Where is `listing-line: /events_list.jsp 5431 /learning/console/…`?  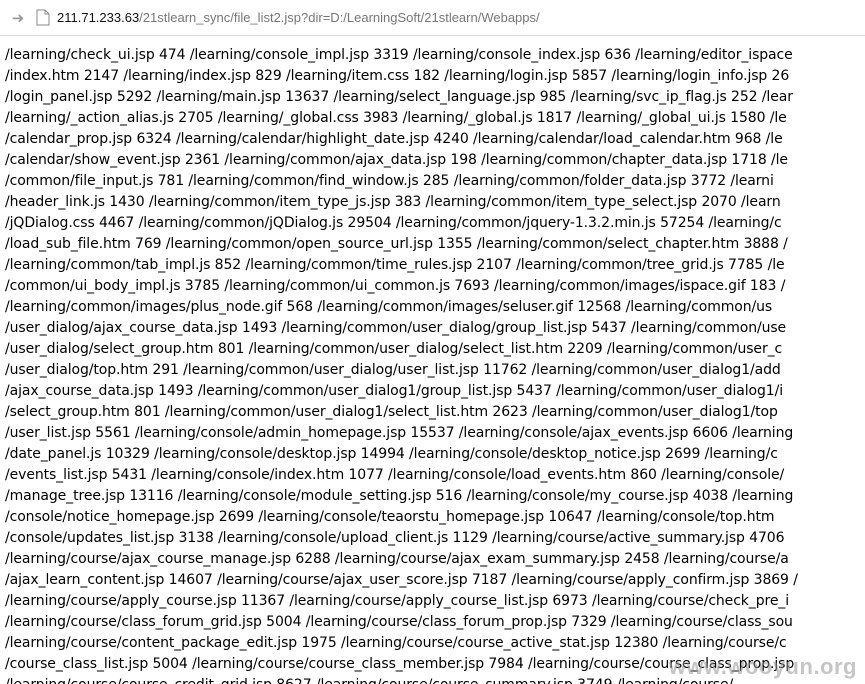 listing-line: /events_list.jsp 5431 /learning/console/… is located at coordinates (395, 475).